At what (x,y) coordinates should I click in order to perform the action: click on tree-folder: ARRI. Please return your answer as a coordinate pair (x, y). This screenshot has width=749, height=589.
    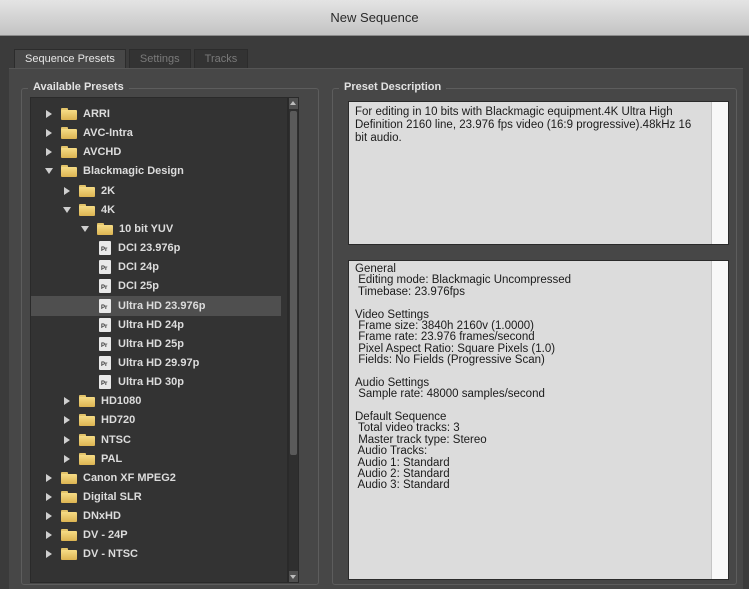
    Looking at the image, I should click on (156, 114).